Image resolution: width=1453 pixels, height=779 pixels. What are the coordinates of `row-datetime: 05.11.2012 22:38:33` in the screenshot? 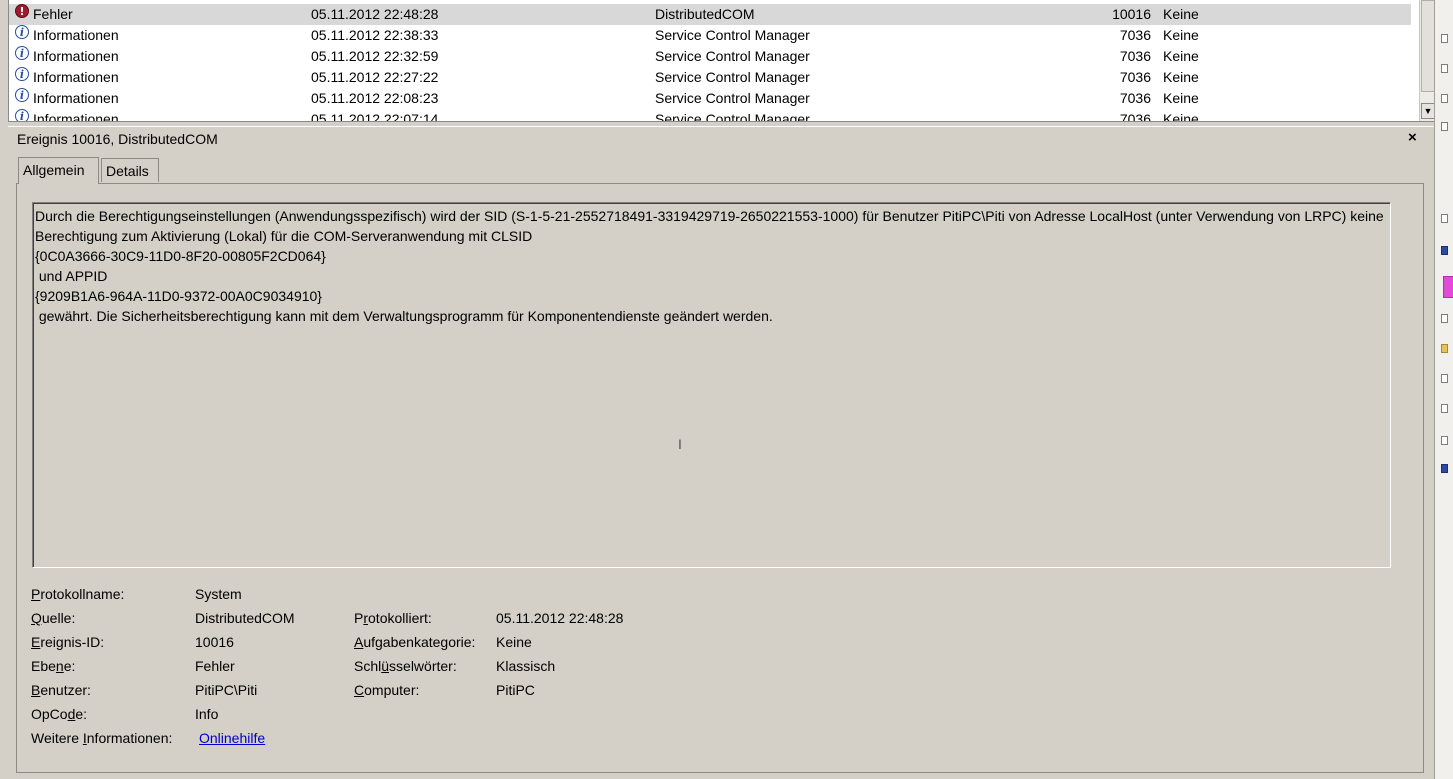 It's located at (375, 35).